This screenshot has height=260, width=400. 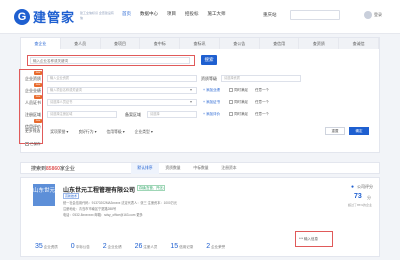 What do you see at coordinates (359, 43) in the screenshot?
I see `tab-integrity: 查诚信` at bounding box center [359, 43].